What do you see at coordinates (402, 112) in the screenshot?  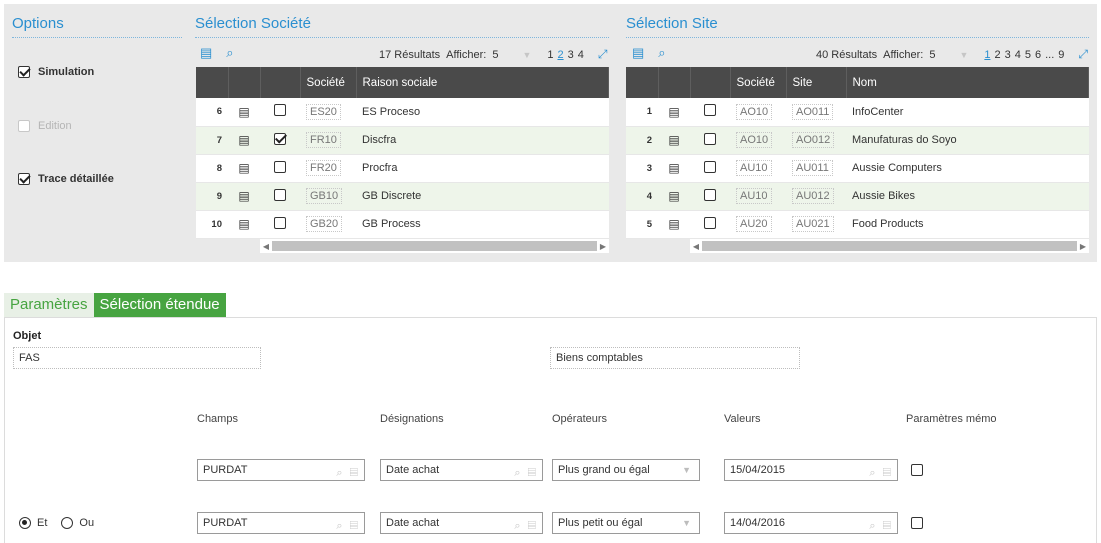 I see `table-row: 6 ▤ ES20 ES Proceso` at bounding box center [402, 112].